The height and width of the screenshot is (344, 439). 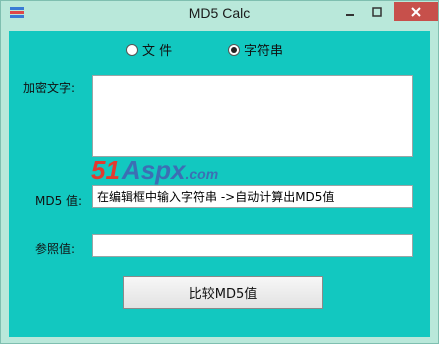 I want to click on md5-label: MD5 值:, so click(x=59, y=201).